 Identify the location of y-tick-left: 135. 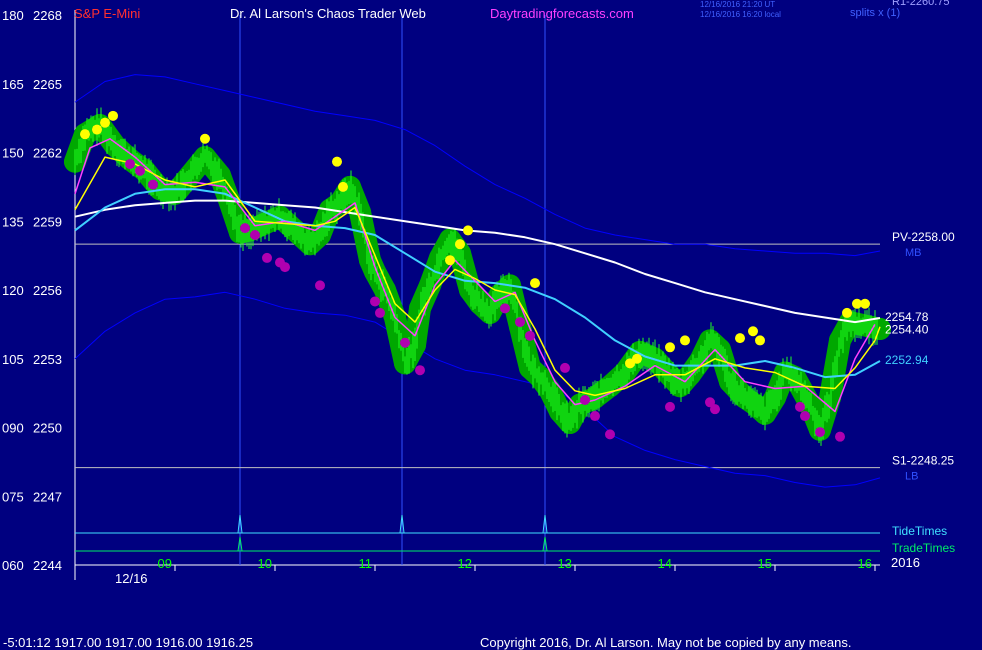
(13, 221).